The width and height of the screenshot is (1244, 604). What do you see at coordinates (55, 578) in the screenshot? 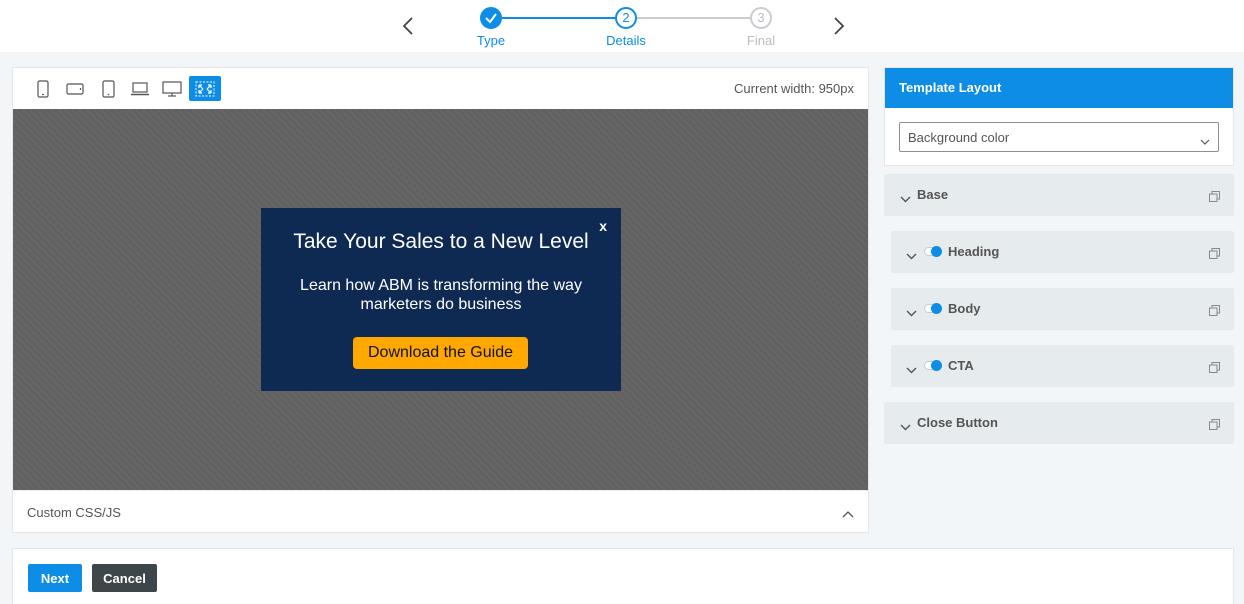
I see `next-button: Next` at bounding box center [55, 578].